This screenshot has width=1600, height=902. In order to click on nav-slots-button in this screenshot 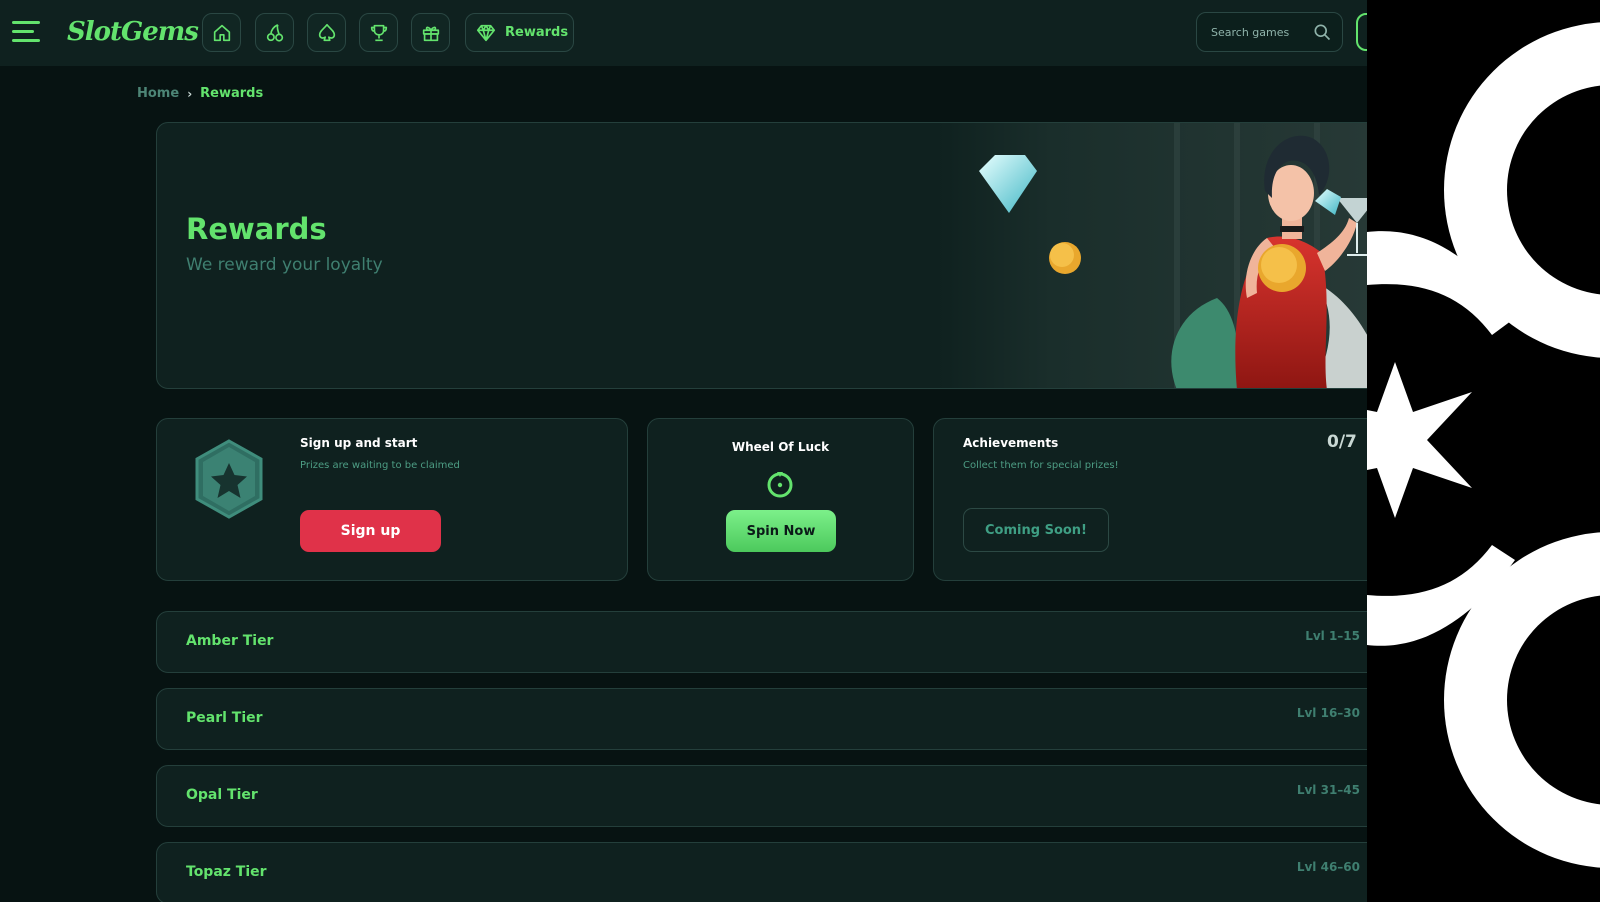, I will do `click(274, 32)`.